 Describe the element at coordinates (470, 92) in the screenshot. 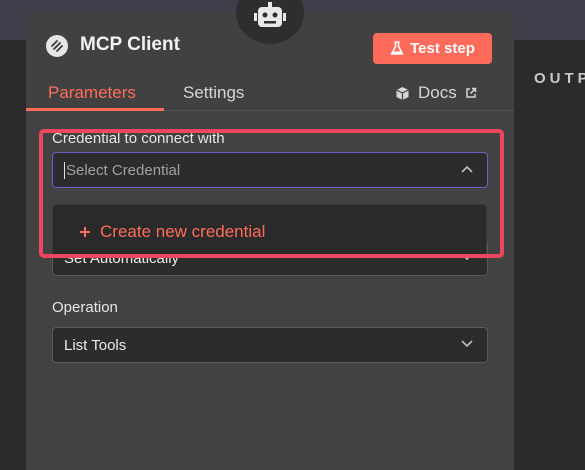

I see `external-link-icon` at that location.